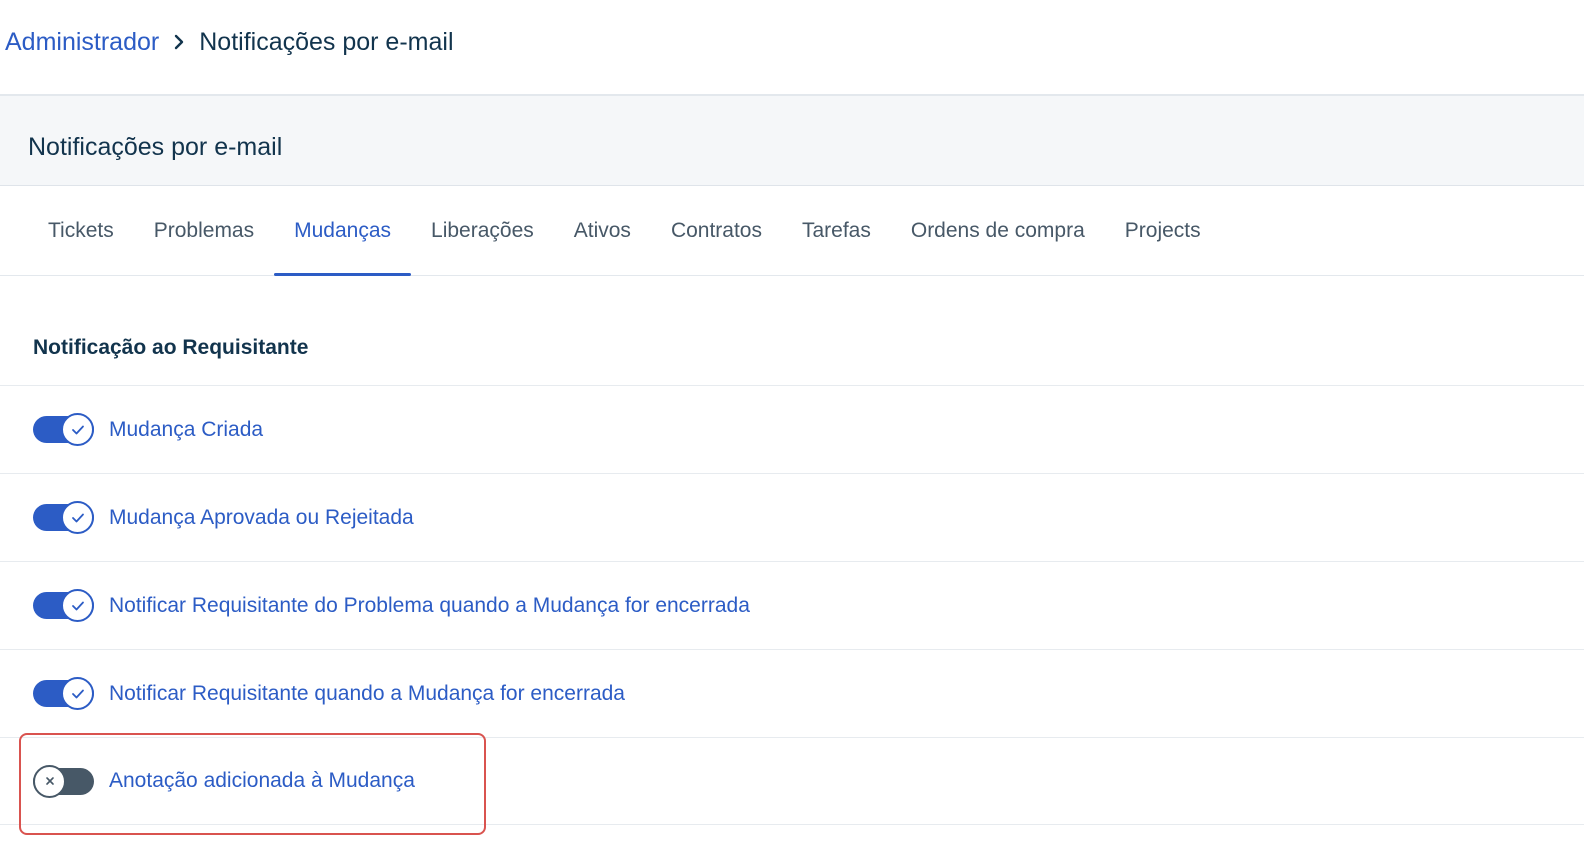 Image resolution: width=1584 pixels, height=845 pixels. I want to click on tab-ativos: Ativos, so click(602, 230).